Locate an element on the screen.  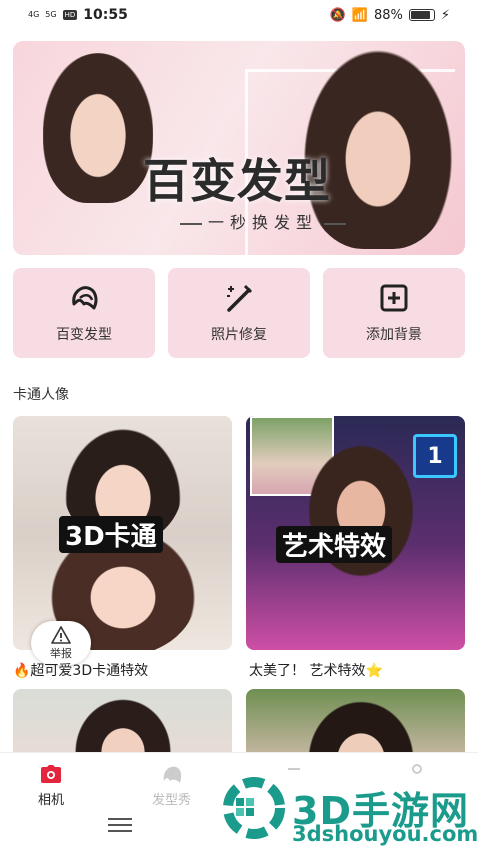
card-tag: 3D卡通 is located at coordinates (111, 534).